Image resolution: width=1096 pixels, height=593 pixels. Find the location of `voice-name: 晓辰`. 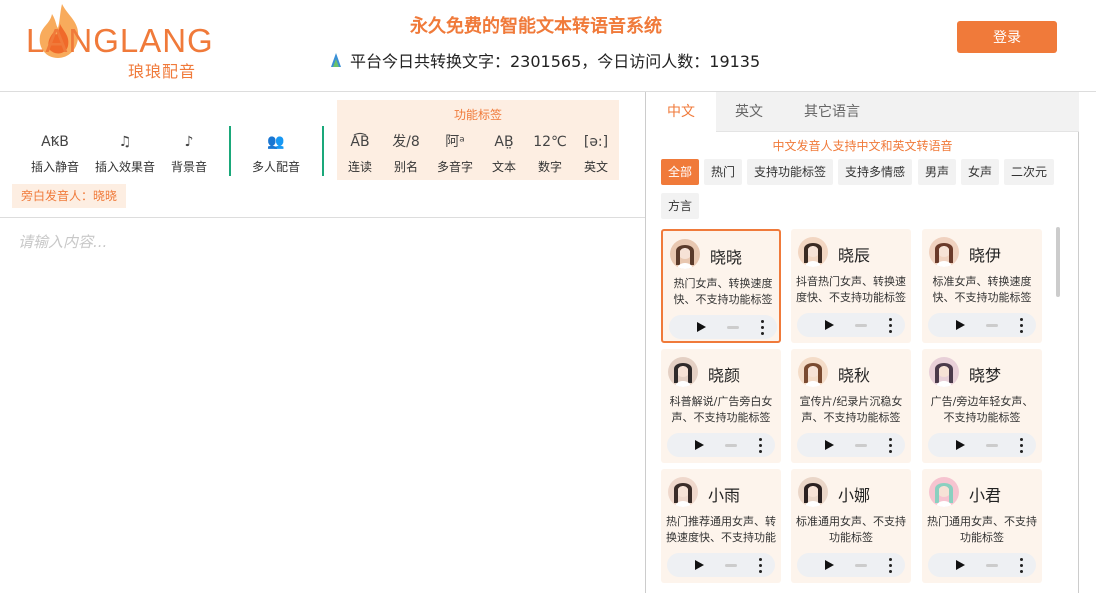

voice-name: 晓辰 is located at coordinates (854, 255).